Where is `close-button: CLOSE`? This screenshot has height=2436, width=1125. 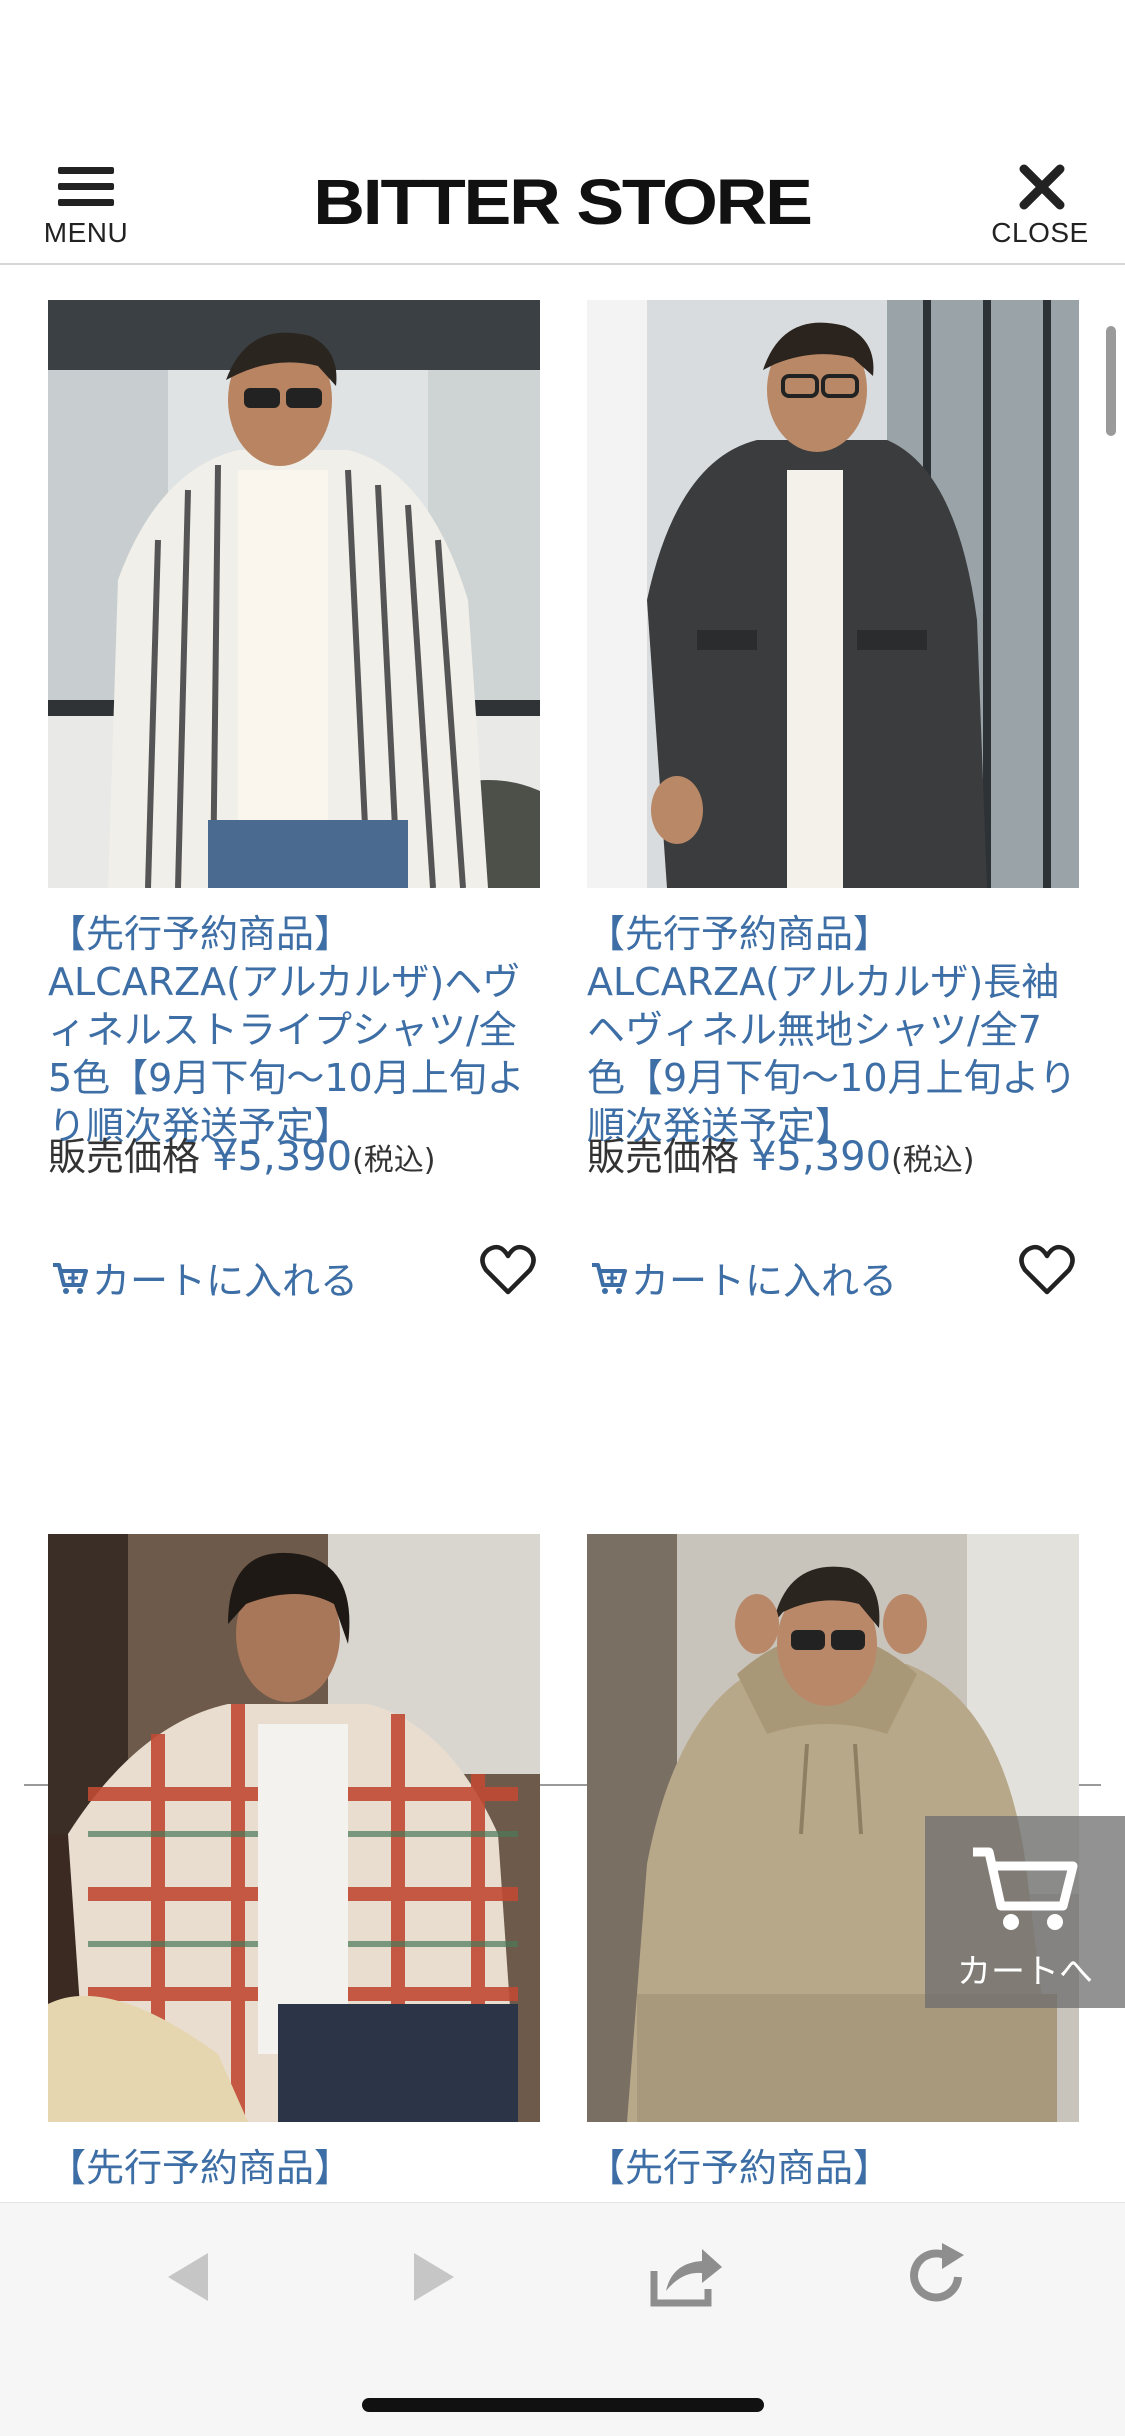
close-button: CLOSE is located at coordinates (1040, 205).